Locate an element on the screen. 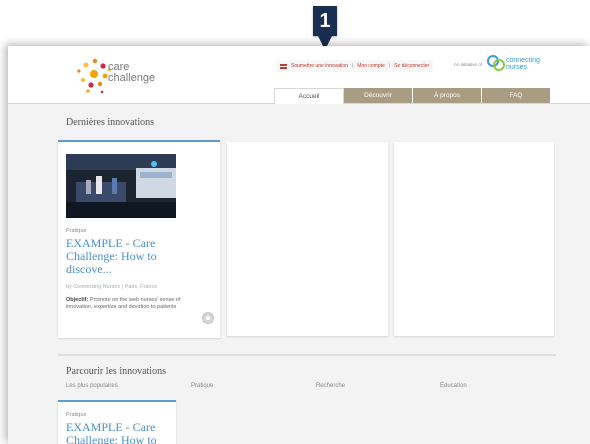 This screenshot has width=590, height=444. connecting-nurses-logo-icon is located at coordinates (496, 63).